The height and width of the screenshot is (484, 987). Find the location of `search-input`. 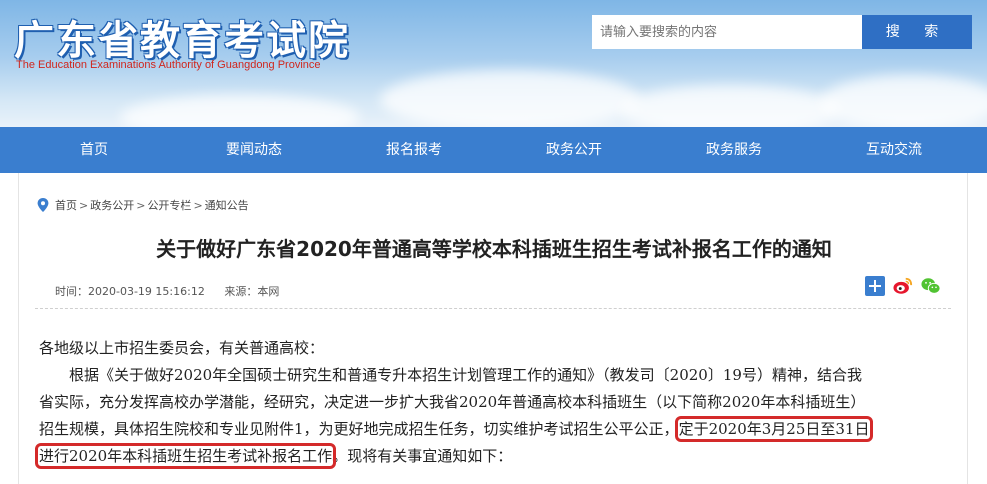

search-input is located at coordinates (727, 32).